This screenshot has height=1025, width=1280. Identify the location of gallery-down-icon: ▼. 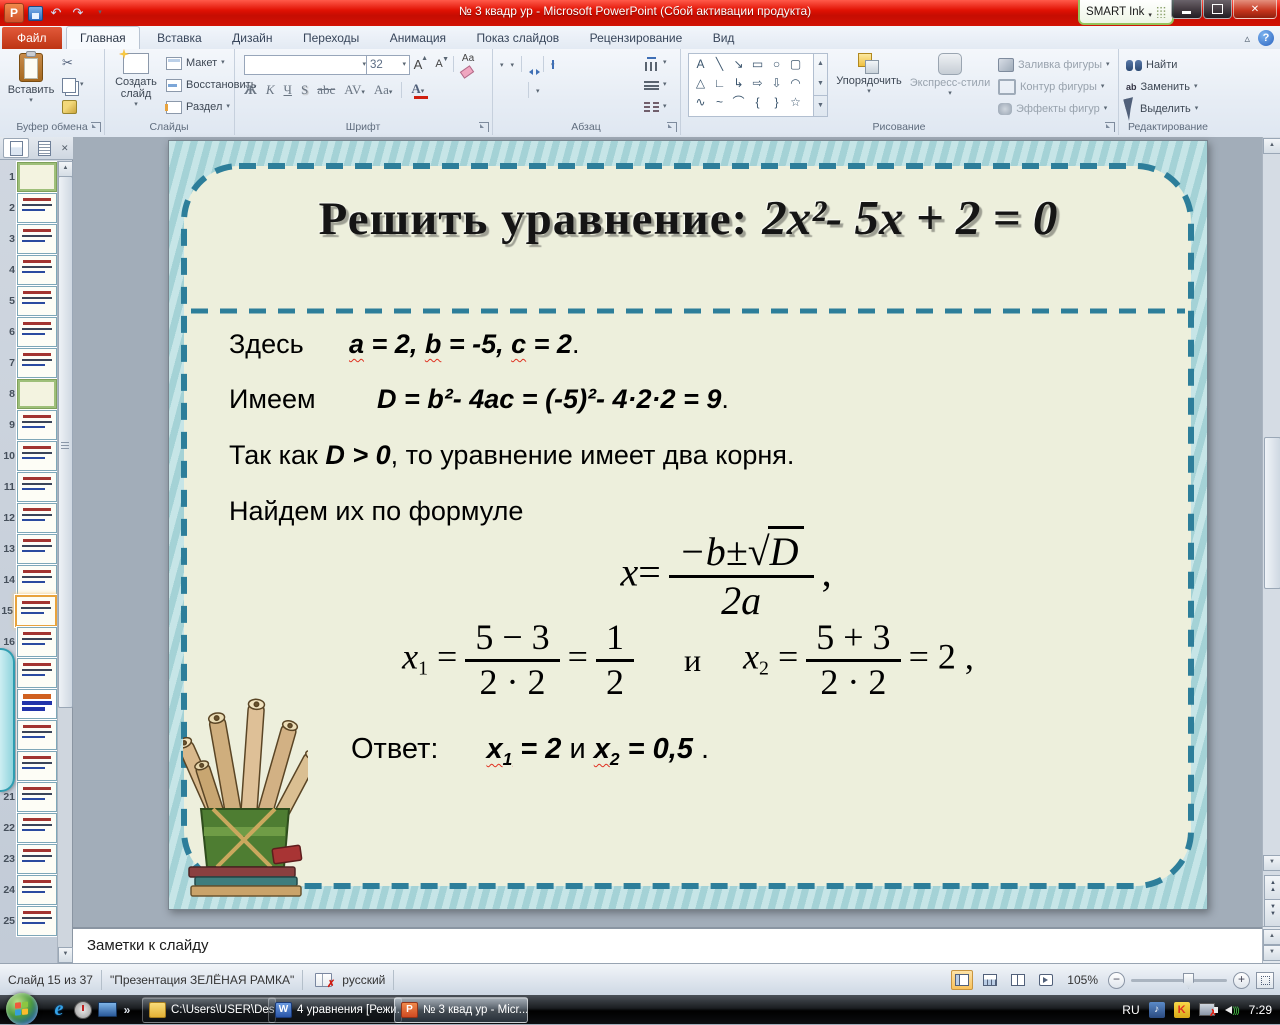
(820, 84).